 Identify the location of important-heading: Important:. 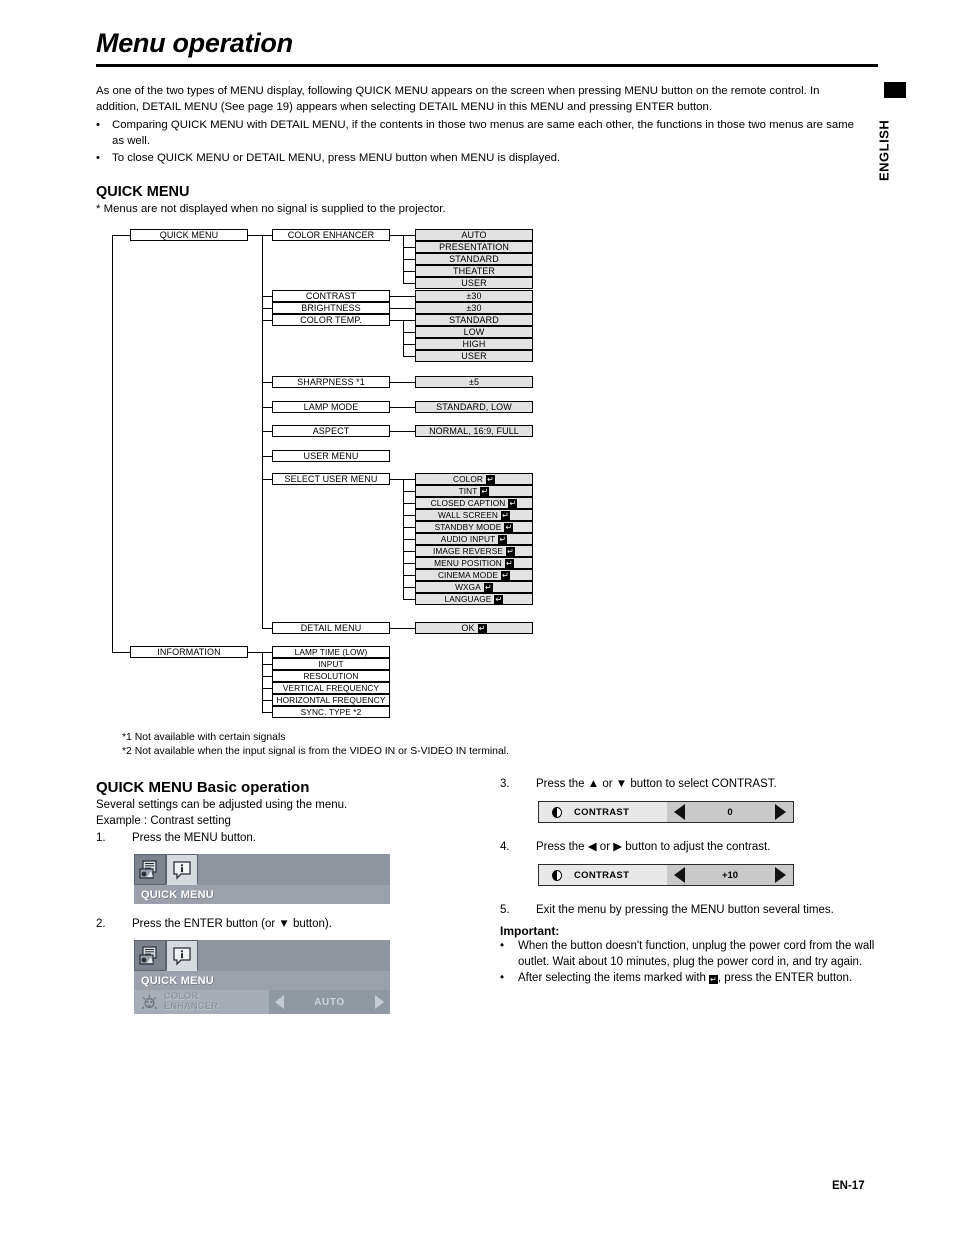
(530, 931).